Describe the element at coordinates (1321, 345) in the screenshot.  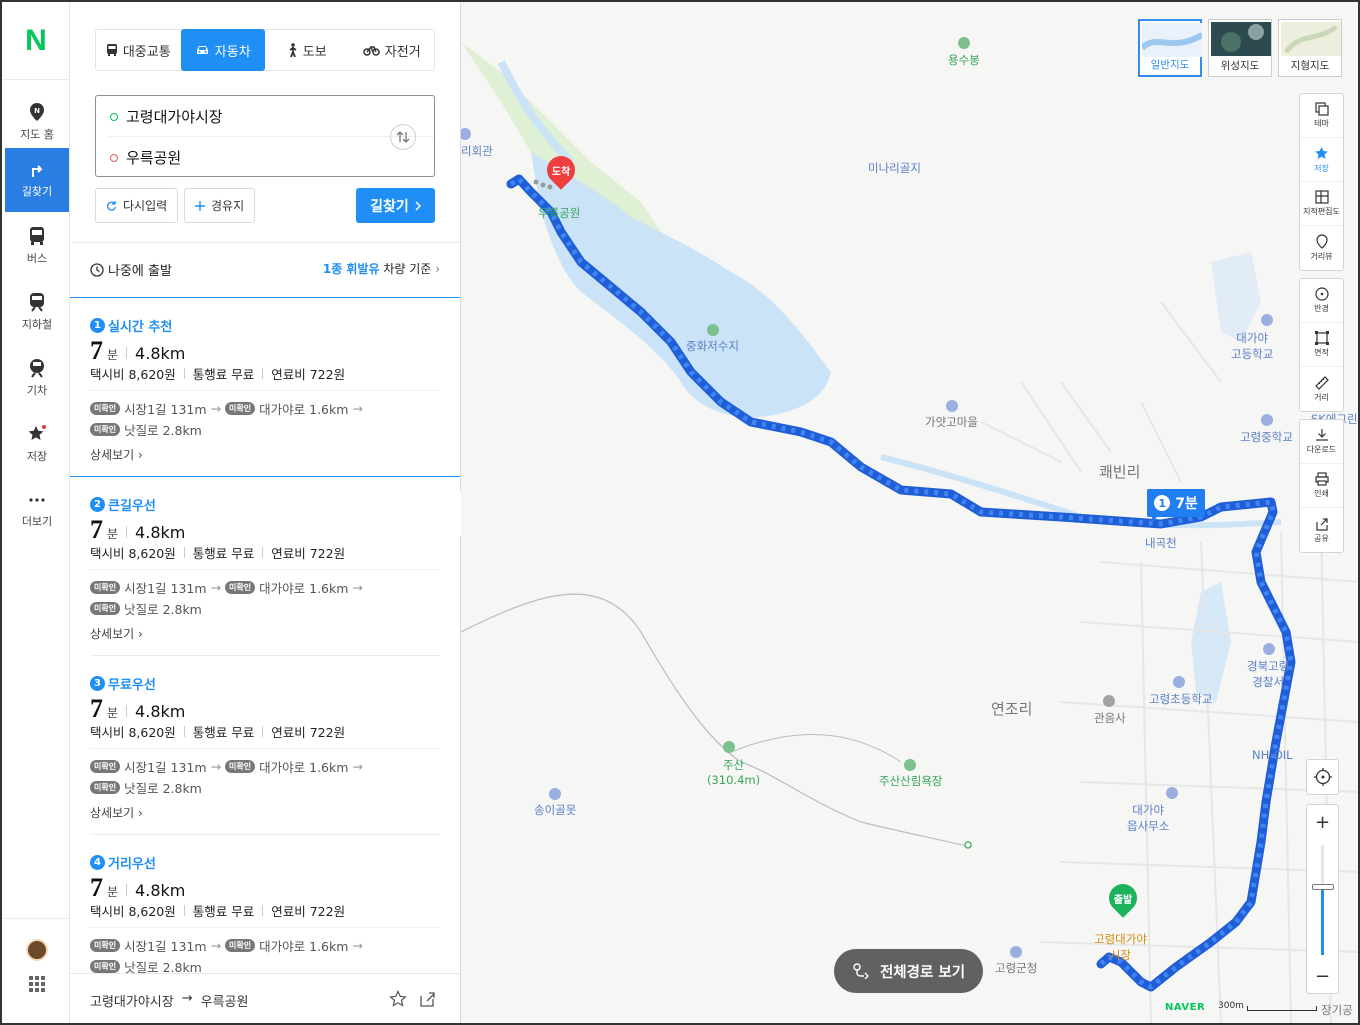
I see `tool-area: 면적` at that location.